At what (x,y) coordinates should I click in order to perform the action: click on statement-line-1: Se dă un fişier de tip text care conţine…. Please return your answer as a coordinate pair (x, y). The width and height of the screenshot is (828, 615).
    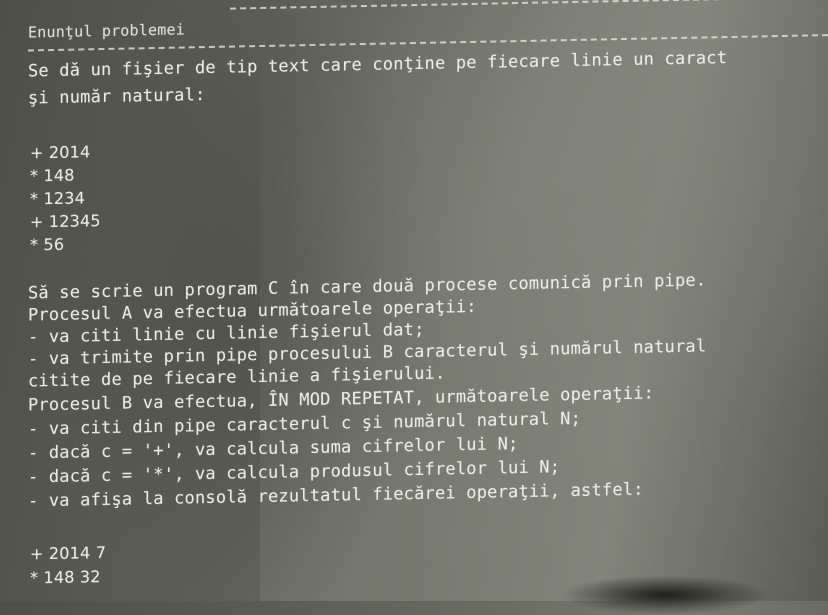
    Looking at the image, I should click on (378, 65).